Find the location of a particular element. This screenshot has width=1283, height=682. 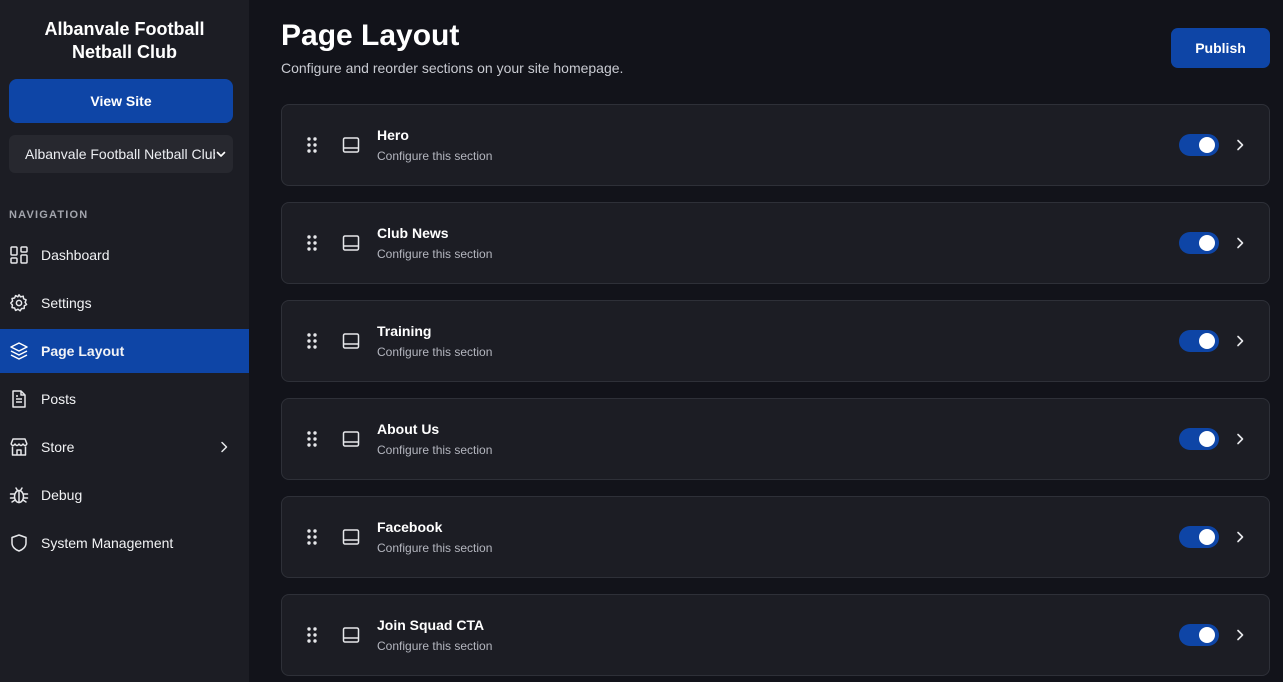

section-card: Training Configure this section is located at coordinates (775, 341).